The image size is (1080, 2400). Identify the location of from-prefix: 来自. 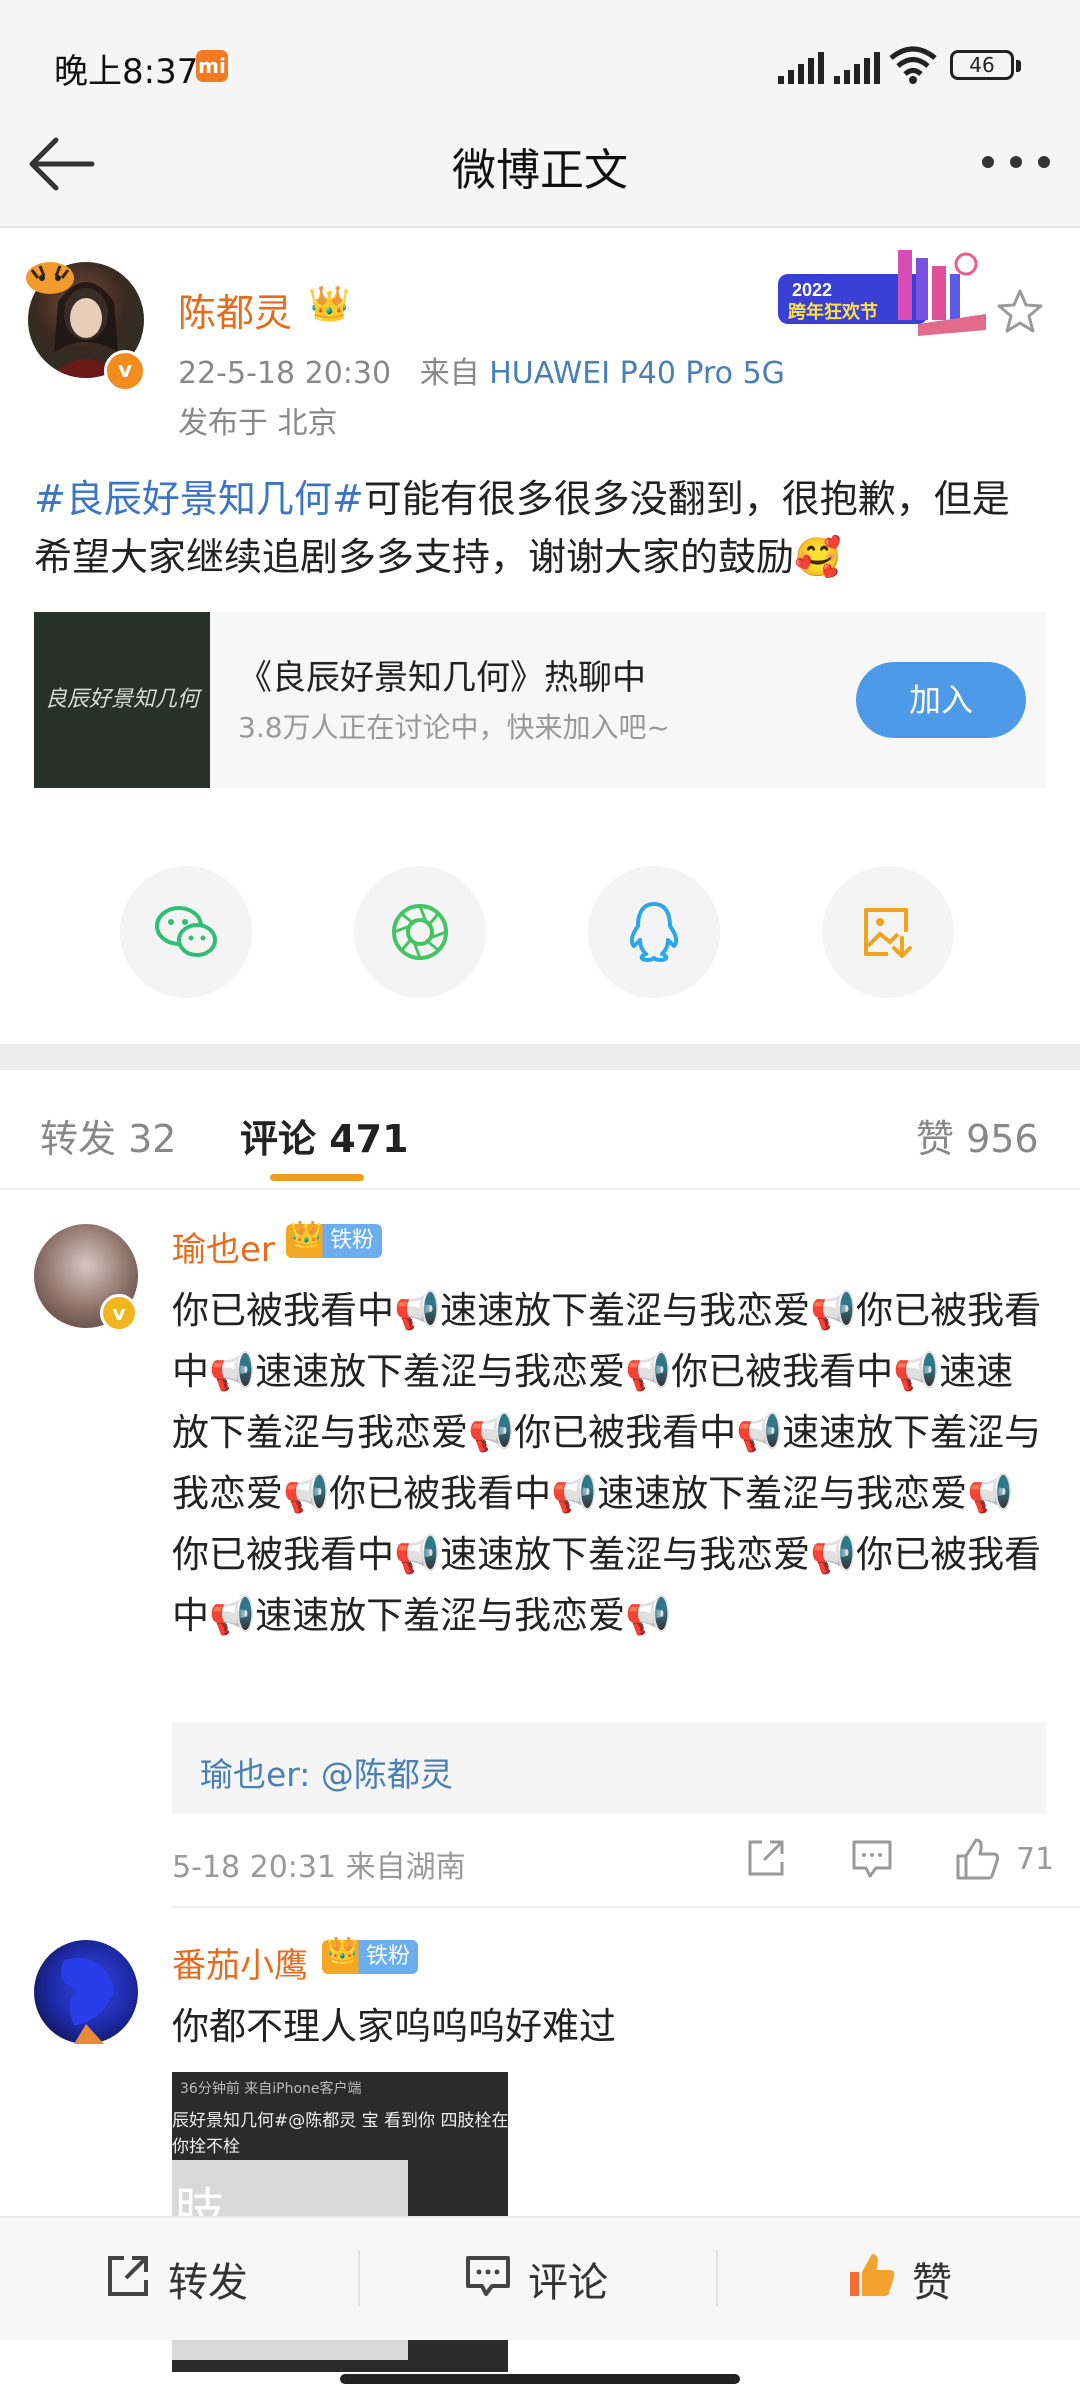
(449, 373).